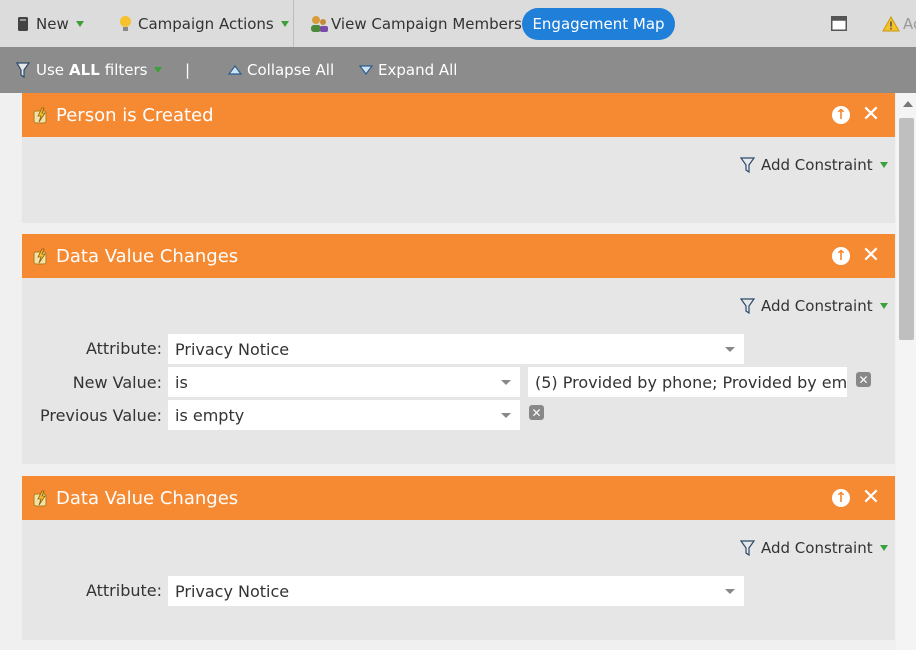  Describe the element at coordinates (891, 23) in the screenshot. I see `warning-icon` at that location.